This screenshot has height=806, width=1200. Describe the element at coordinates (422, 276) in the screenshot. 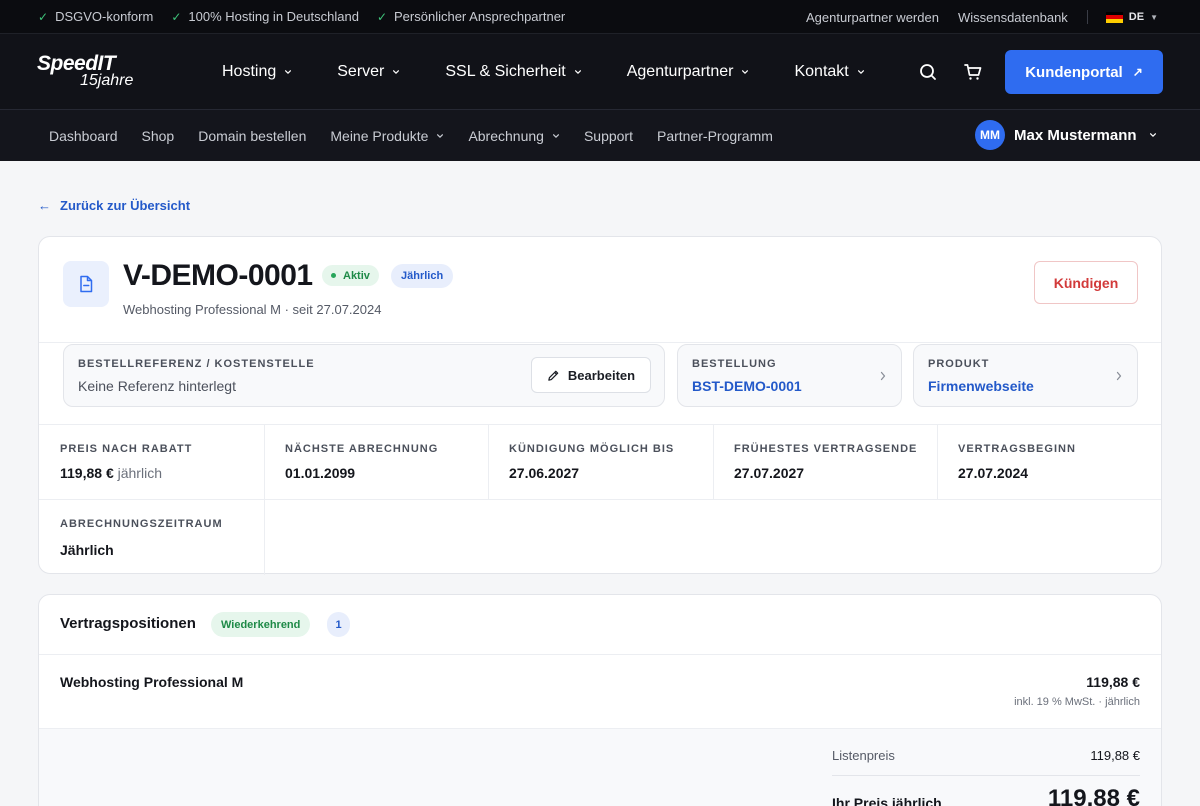

I see `period-badge: Jährlich` at that location.